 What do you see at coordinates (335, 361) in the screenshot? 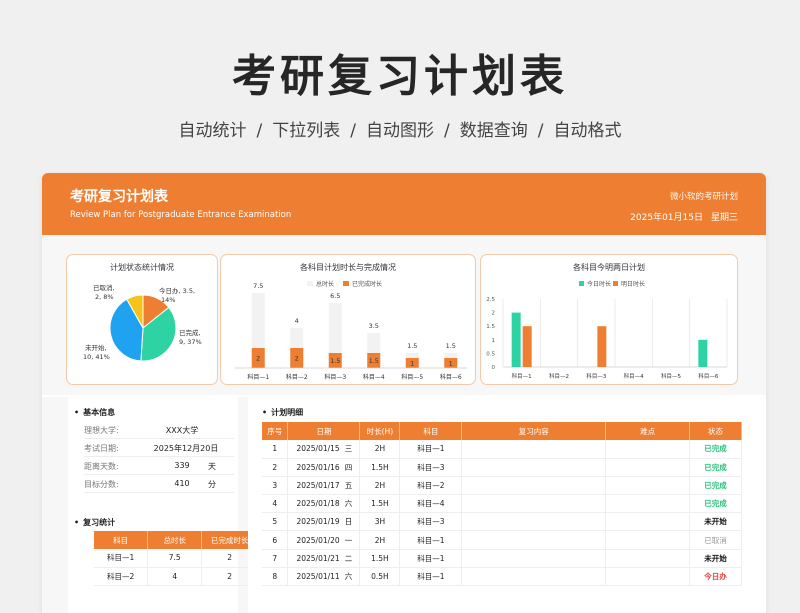
I see `bar-done-label: 1.5` at bounding box center [335, 361].